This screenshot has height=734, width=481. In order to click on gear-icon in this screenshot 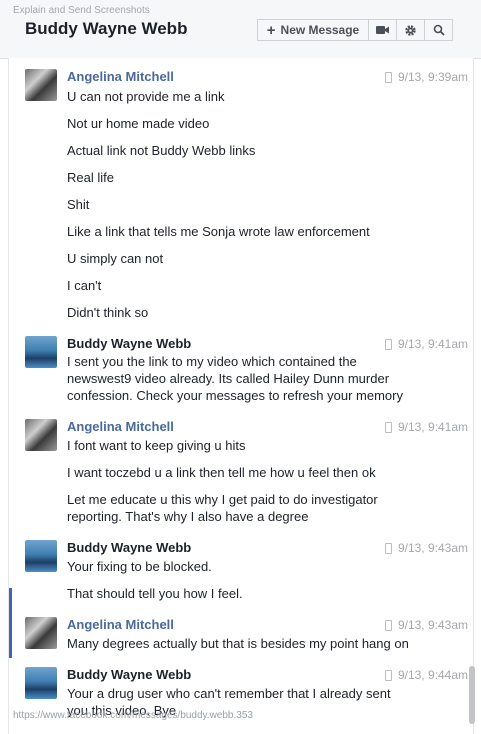, I will do `click(410, 30)`.